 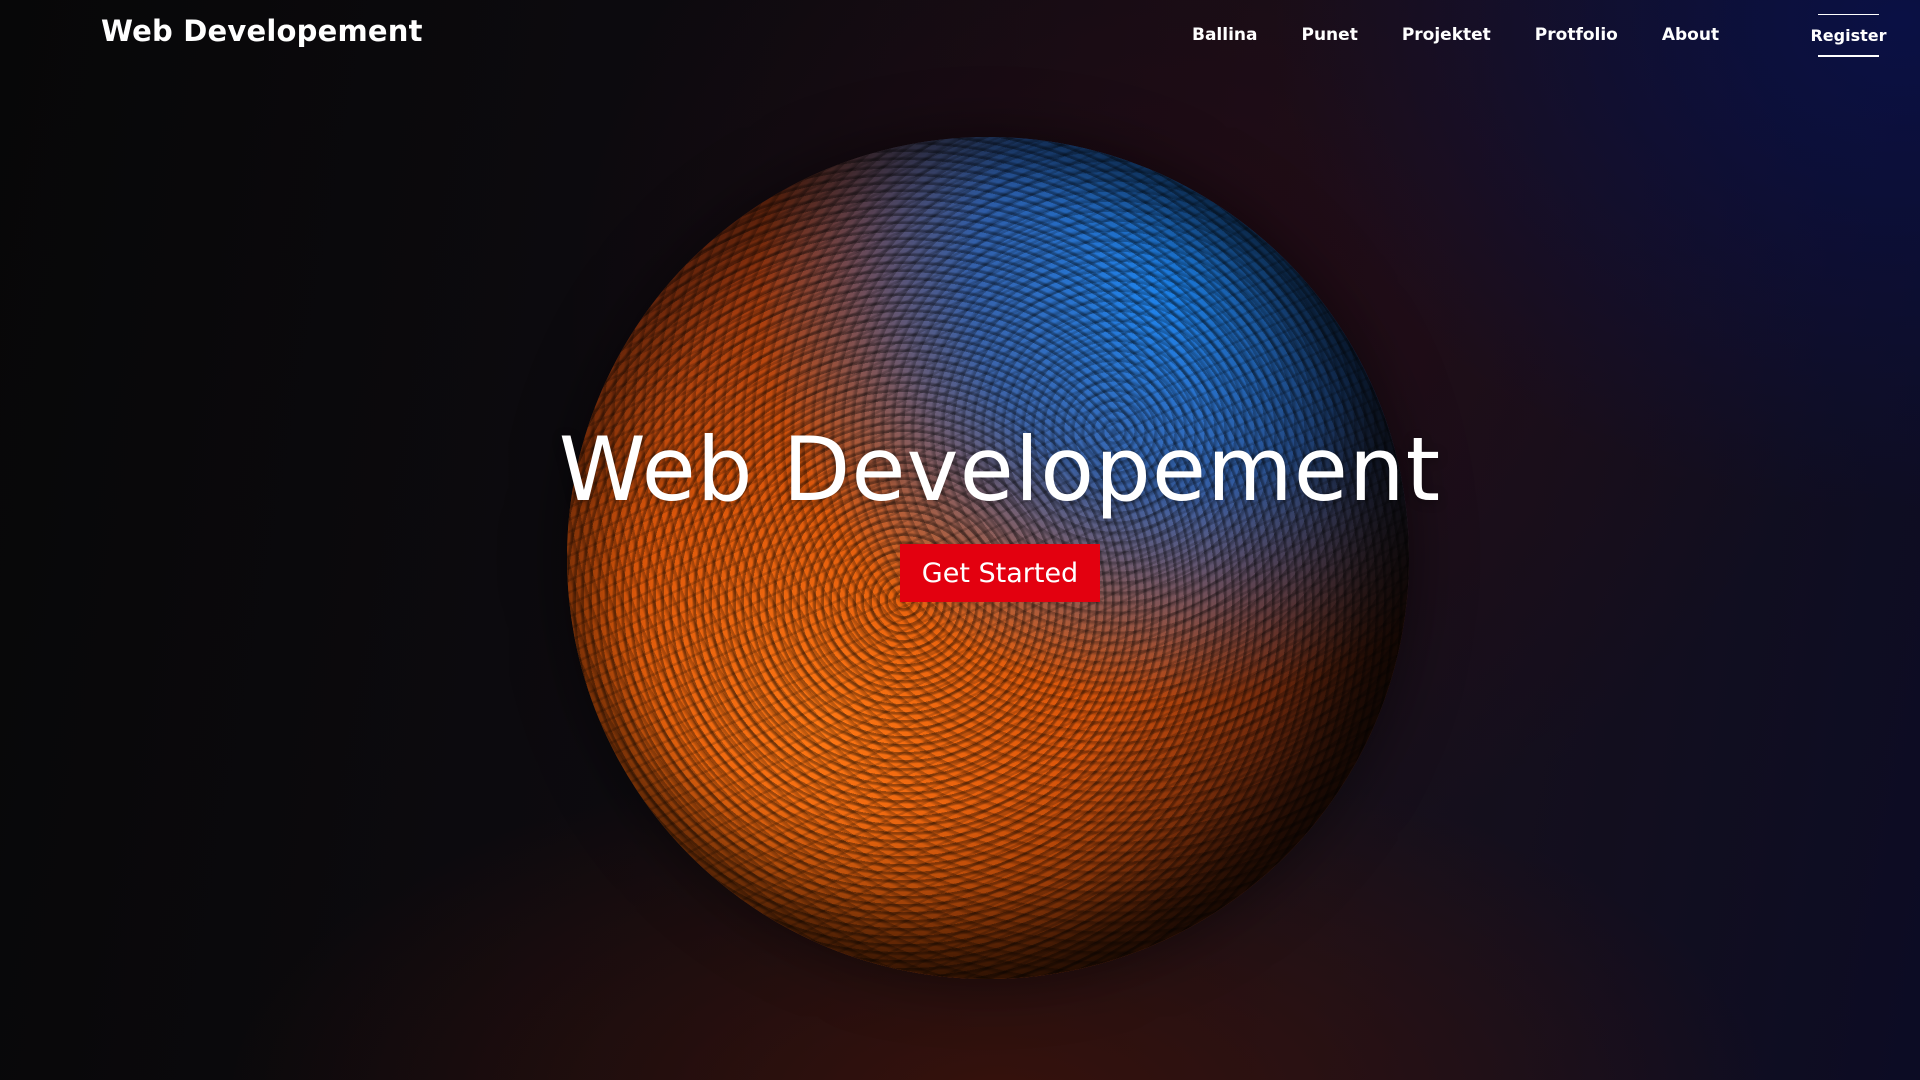 What do you see at coordinates (1690, 35) in the screenshot?
I see `nav-item-about: About` at bounding box center [1690, 35].